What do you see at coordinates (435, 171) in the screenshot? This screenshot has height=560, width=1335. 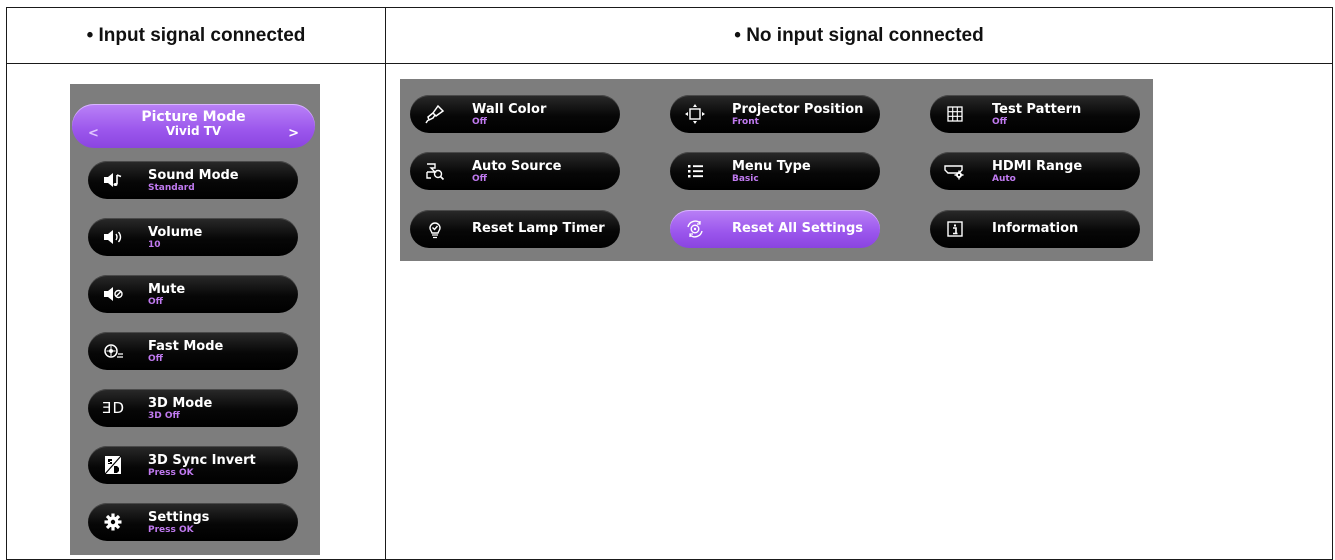 I see `auto-source-icon` at bounding box center [435, 171].